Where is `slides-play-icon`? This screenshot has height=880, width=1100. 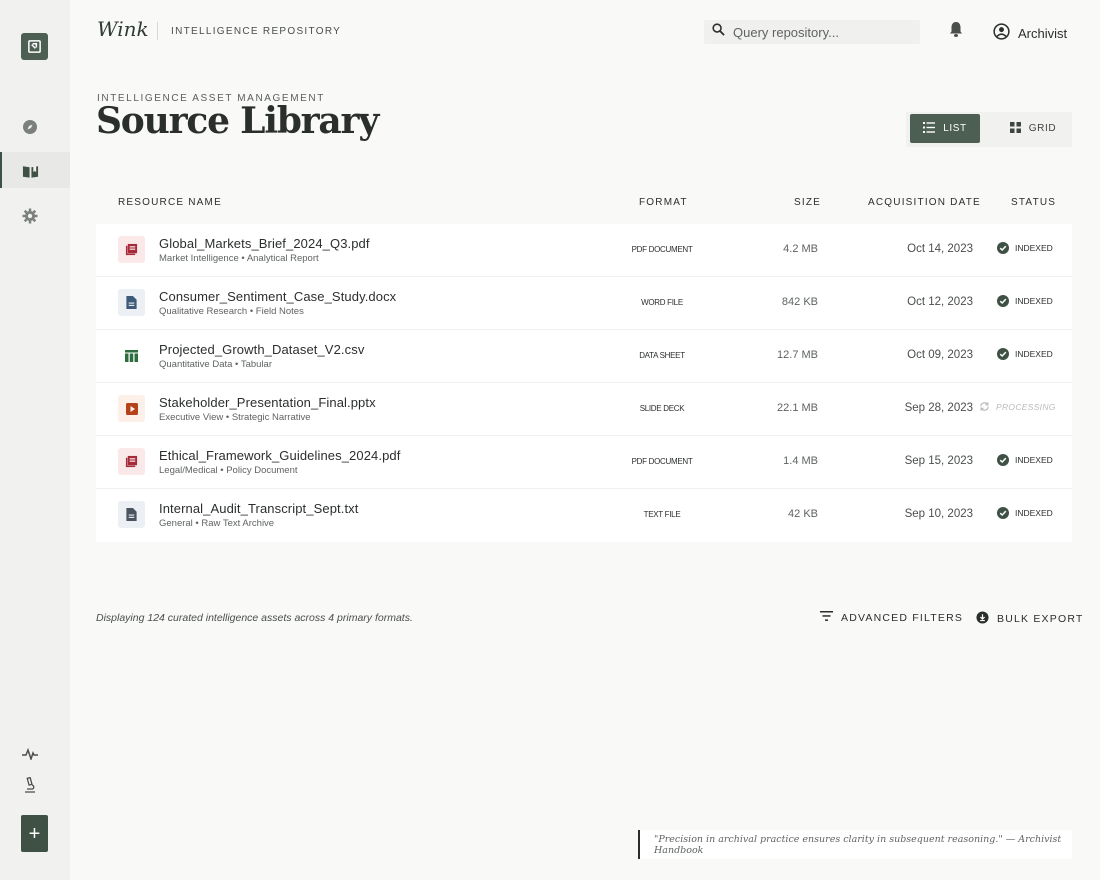 slides-play-icon is located at coordinates (131, 408).